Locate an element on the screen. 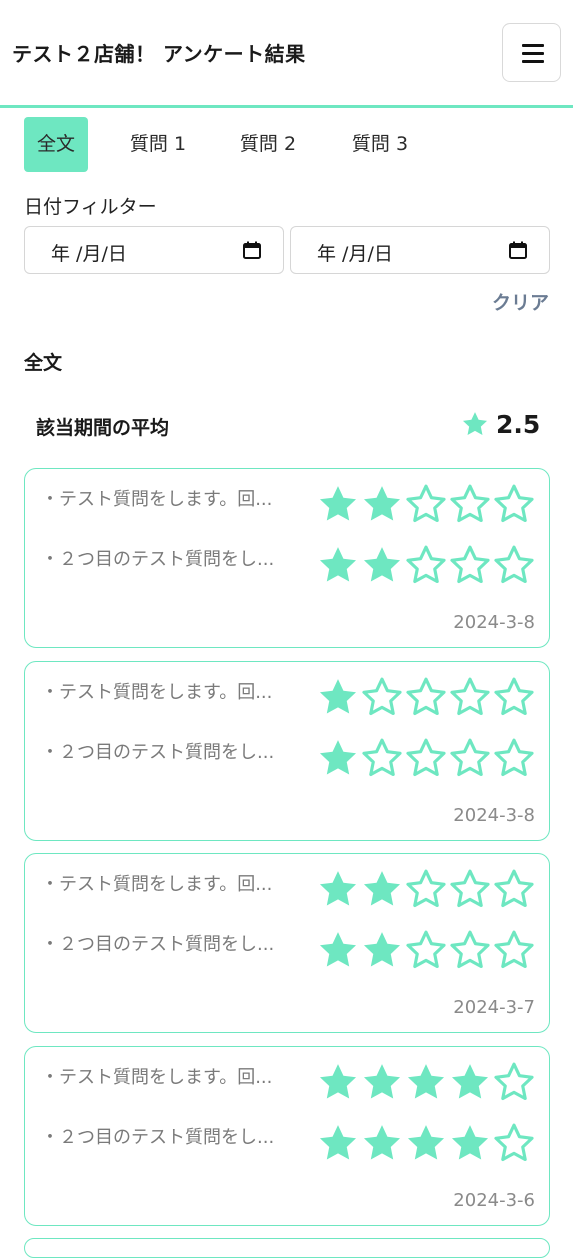 The width and height of the screenshot is (573, 1258). date-filter-label: 日付フィルター is located at coordinates (90, 207).